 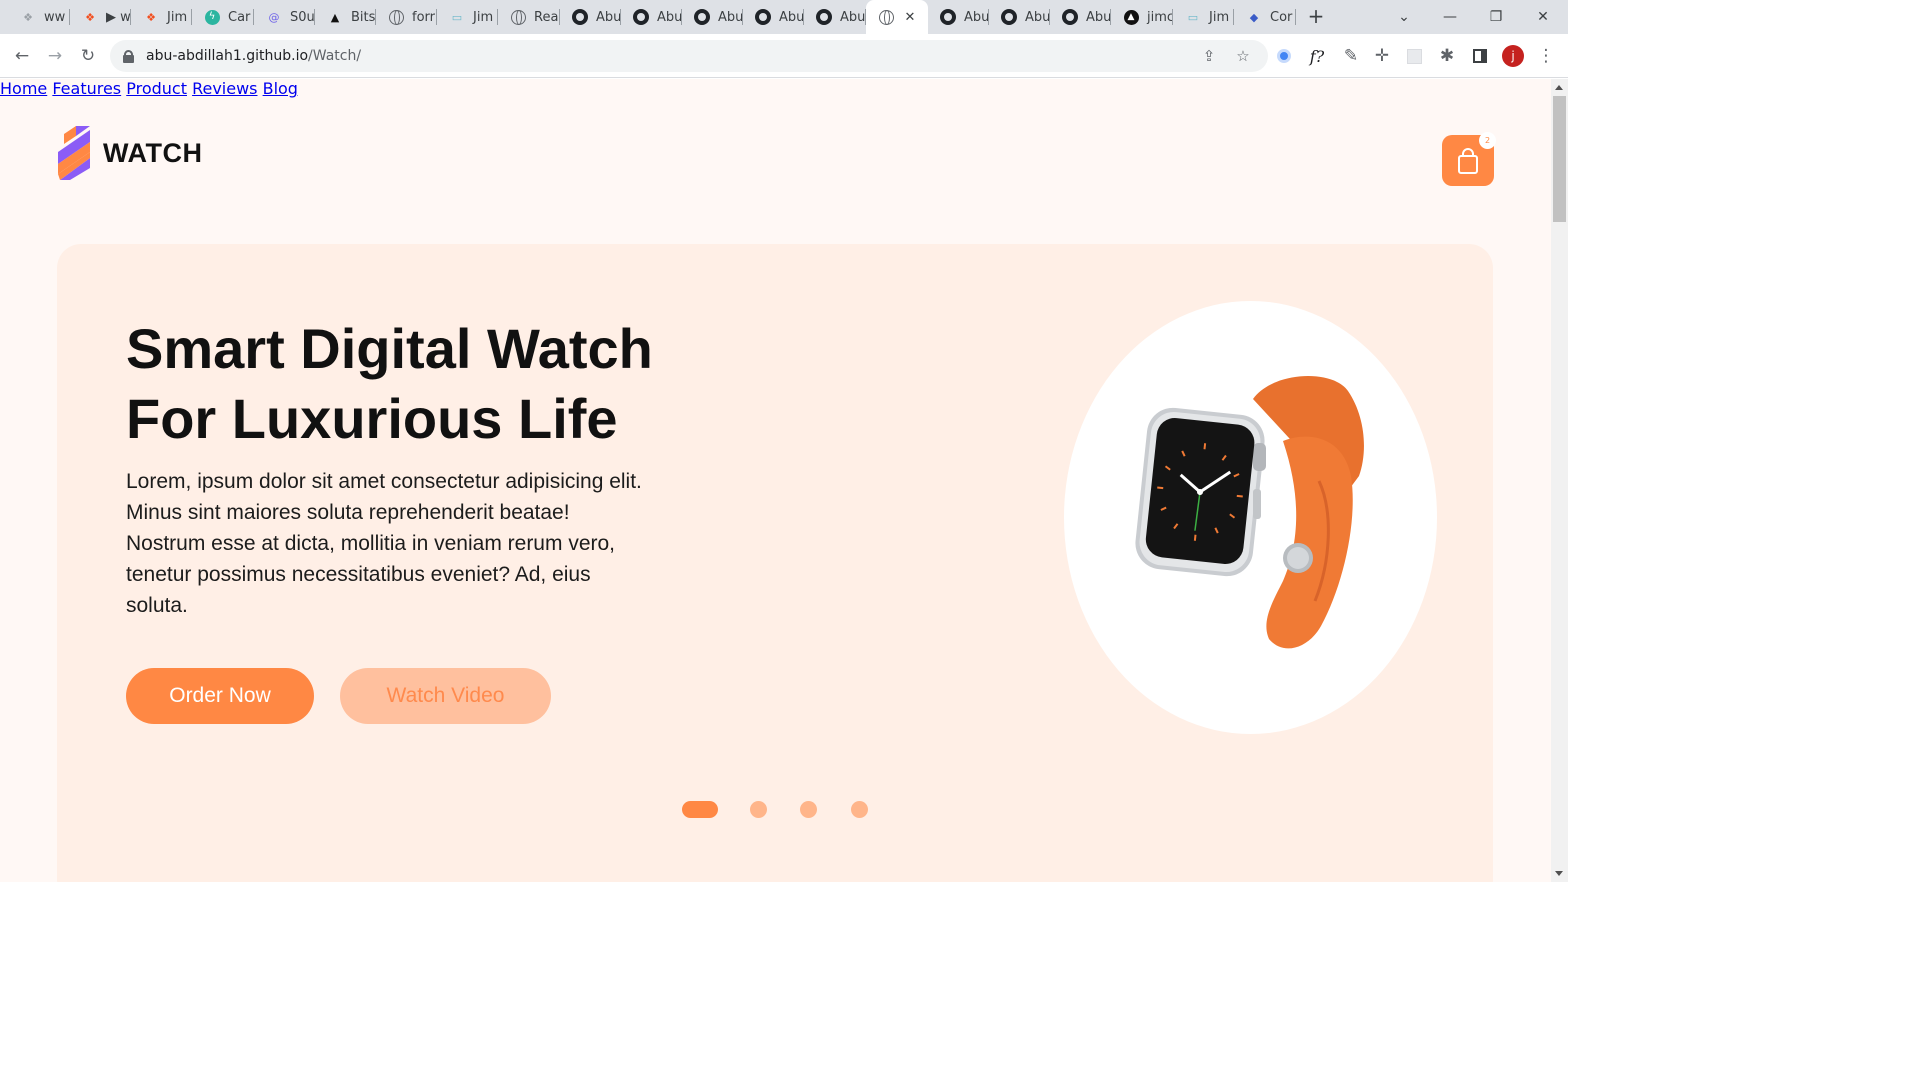 What do you see at coordinates (280, 88) in the screenshot?
I see `nav-link-blog: Blog` at bounding box center [280, 88].